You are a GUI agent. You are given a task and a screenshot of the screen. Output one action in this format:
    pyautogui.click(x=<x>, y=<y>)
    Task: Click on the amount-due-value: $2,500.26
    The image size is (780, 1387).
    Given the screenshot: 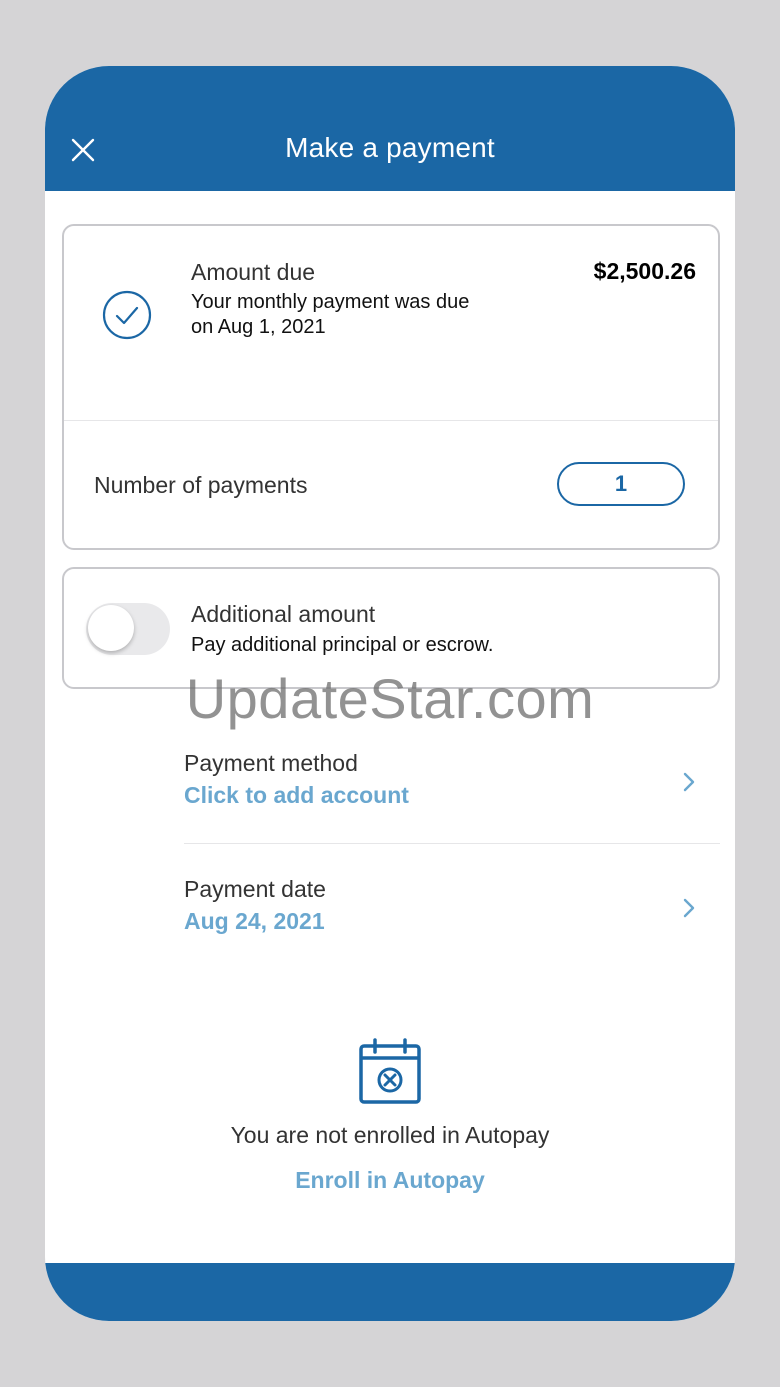 What is the action you would take?
    pyautogui.click(x=644, y=271)
    